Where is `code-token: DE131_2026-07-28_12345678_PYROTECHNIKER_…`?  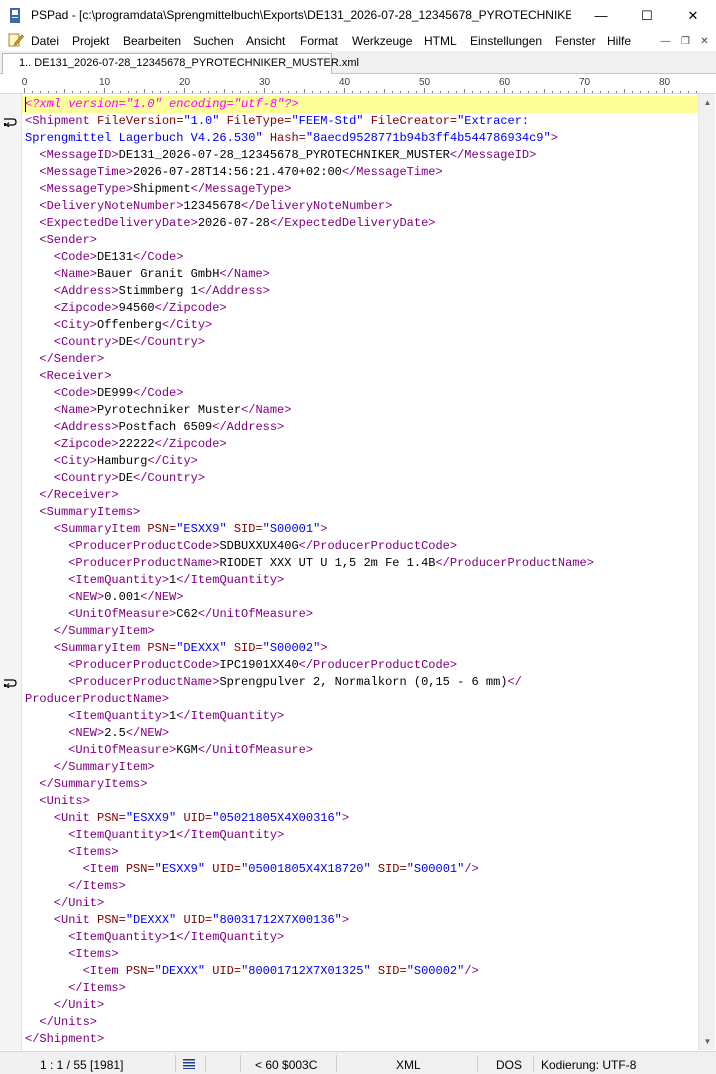
code-token: DE131_2026-07-28_12345678_PYROTECHNIKER_… is located at coordinates (284, 155).